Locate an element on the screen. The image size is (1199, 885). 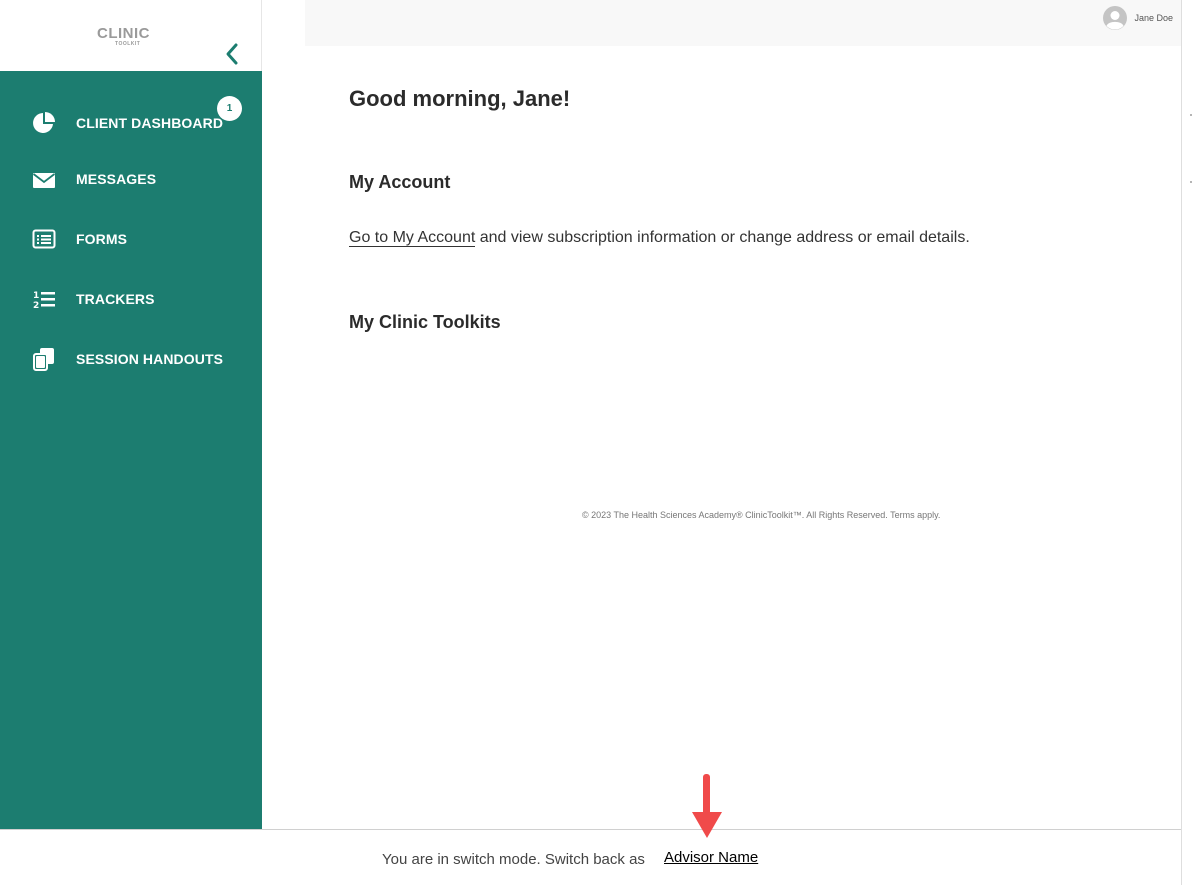
avatar is located at coordinates (1115, 18).